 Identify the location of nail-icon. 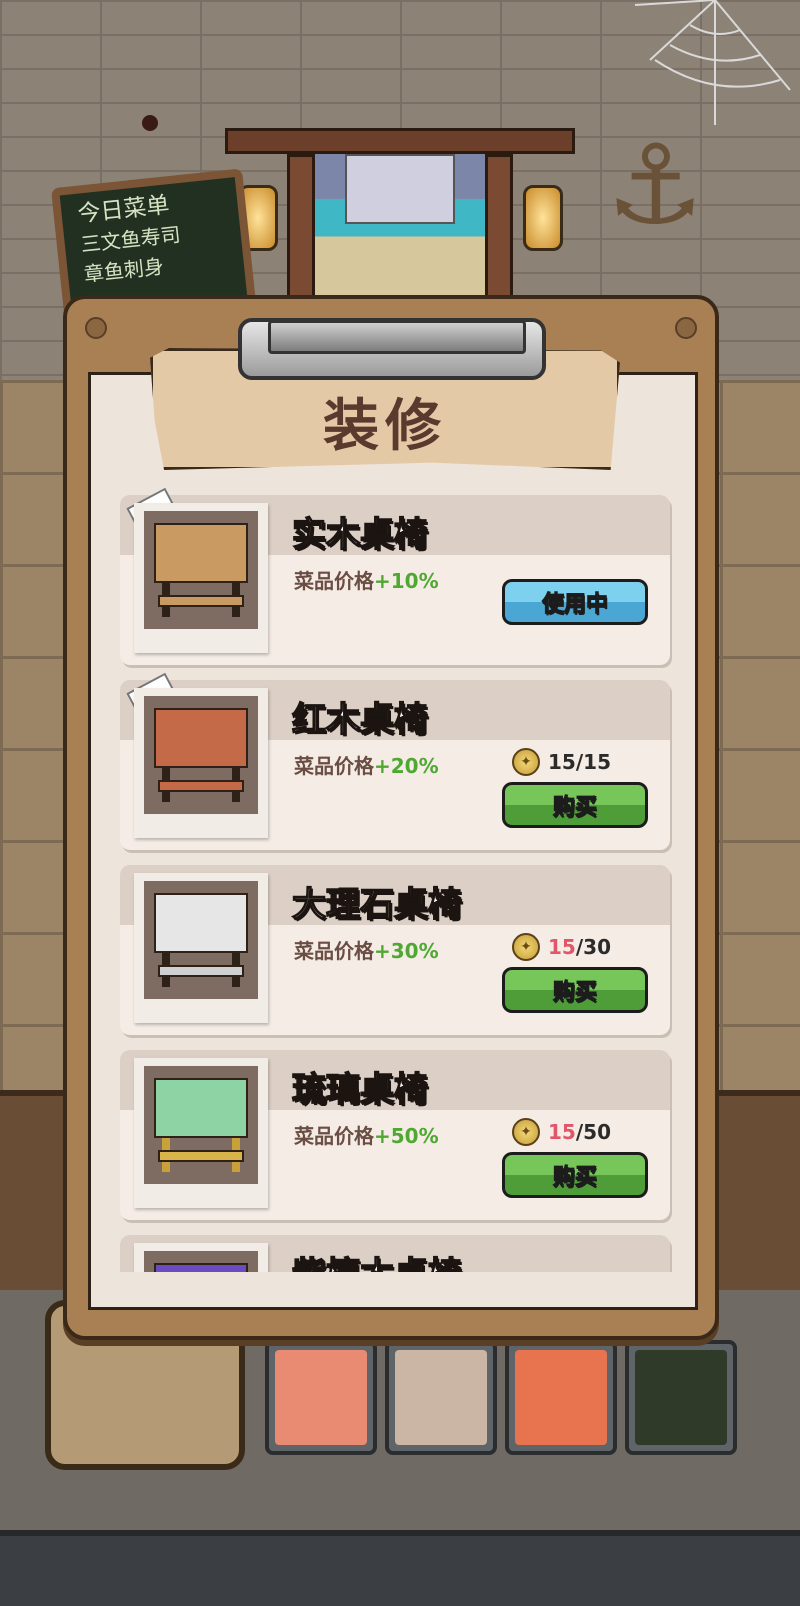
(150, 123).